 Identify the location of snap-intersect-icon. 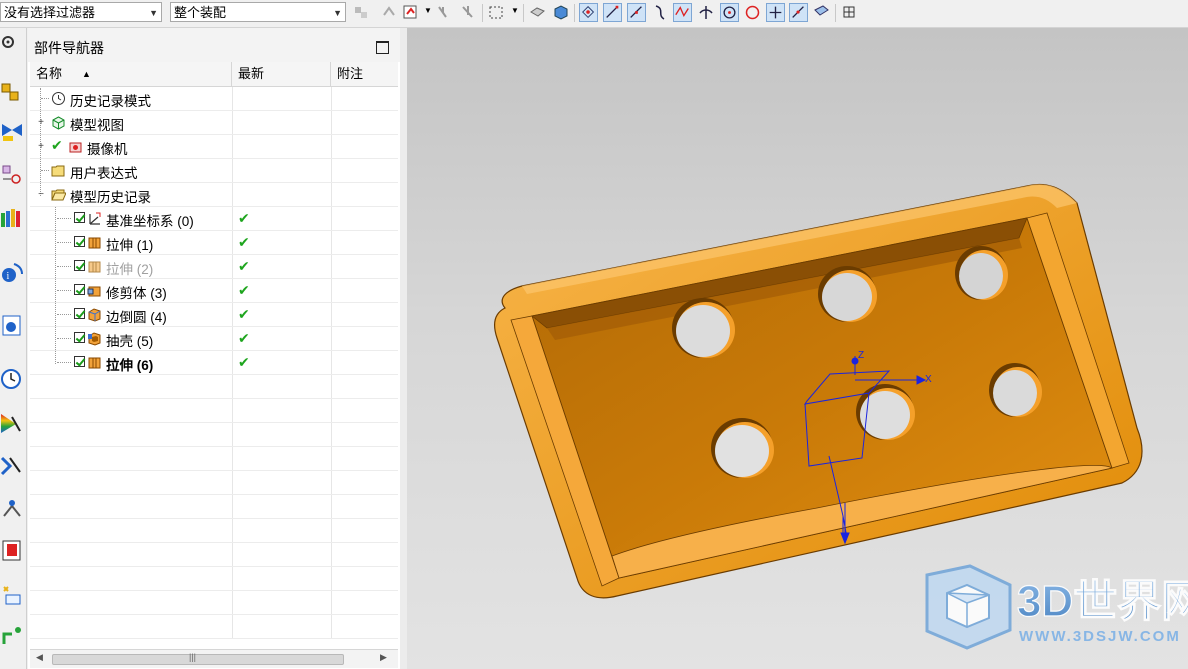
(467, 12).